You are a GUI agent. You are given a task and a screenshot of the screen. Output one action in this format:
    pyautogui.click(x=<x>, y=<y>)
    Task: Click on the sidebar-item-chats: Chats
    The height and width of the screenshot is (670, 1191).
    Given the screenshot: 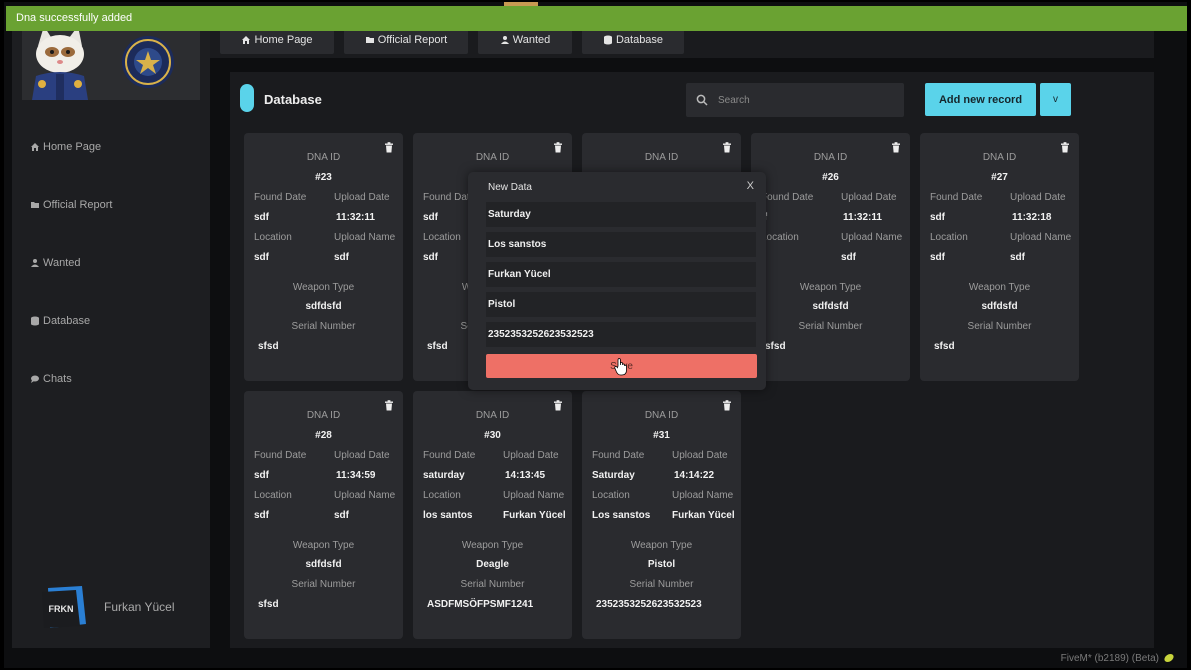 What is the action you would take?
    pyautogui.click(x=51, y=379)
    